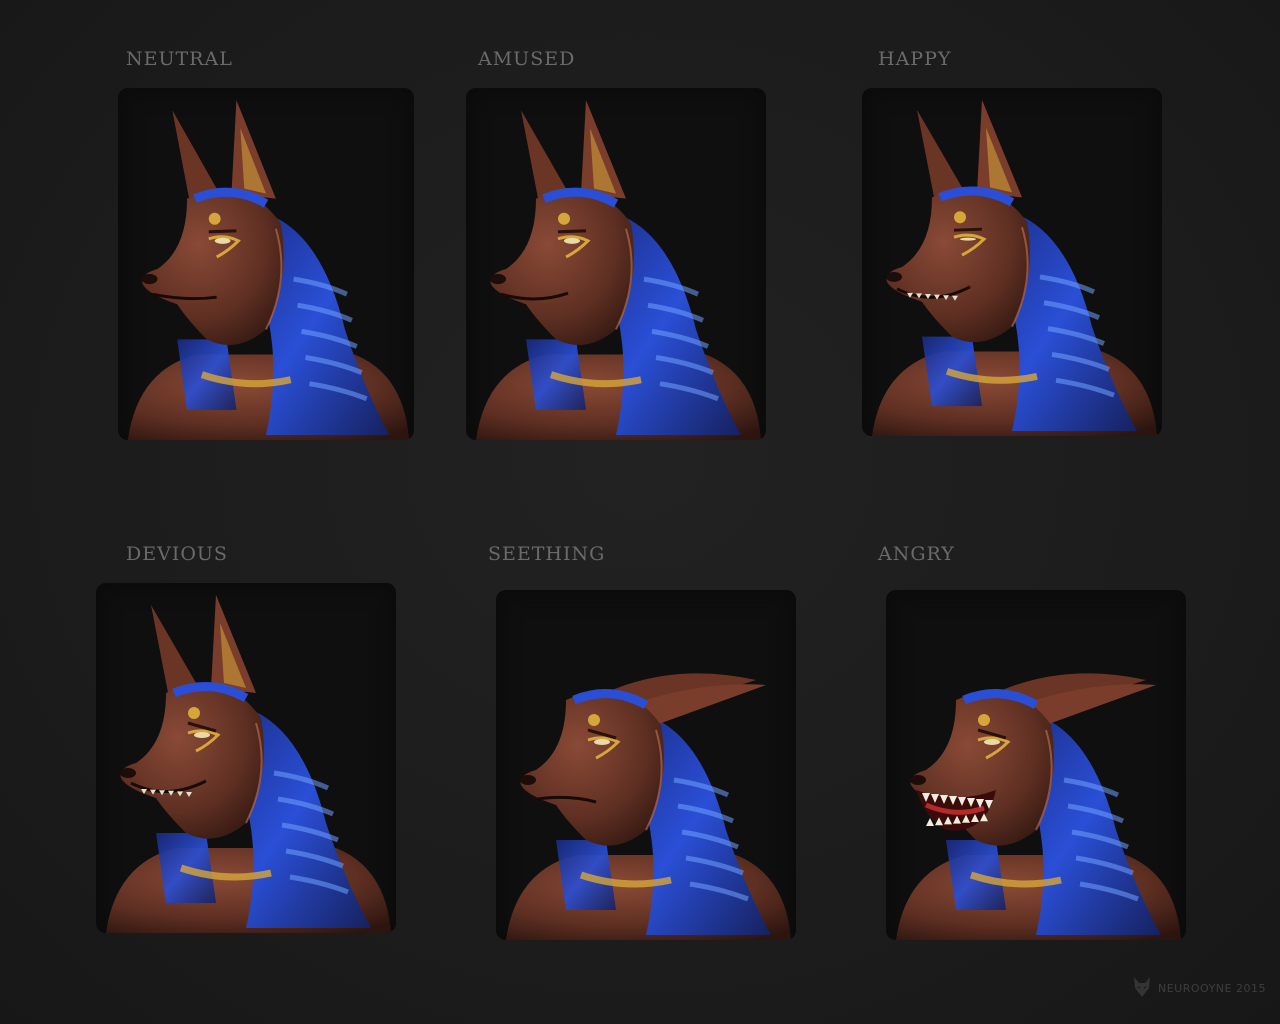 This screenshot has width=1280, height=1024. What do you see at coordinates (915, 59) in the screenshot?
I see `expression-label-happy: HAPPY` at bounding box center [915, 59].